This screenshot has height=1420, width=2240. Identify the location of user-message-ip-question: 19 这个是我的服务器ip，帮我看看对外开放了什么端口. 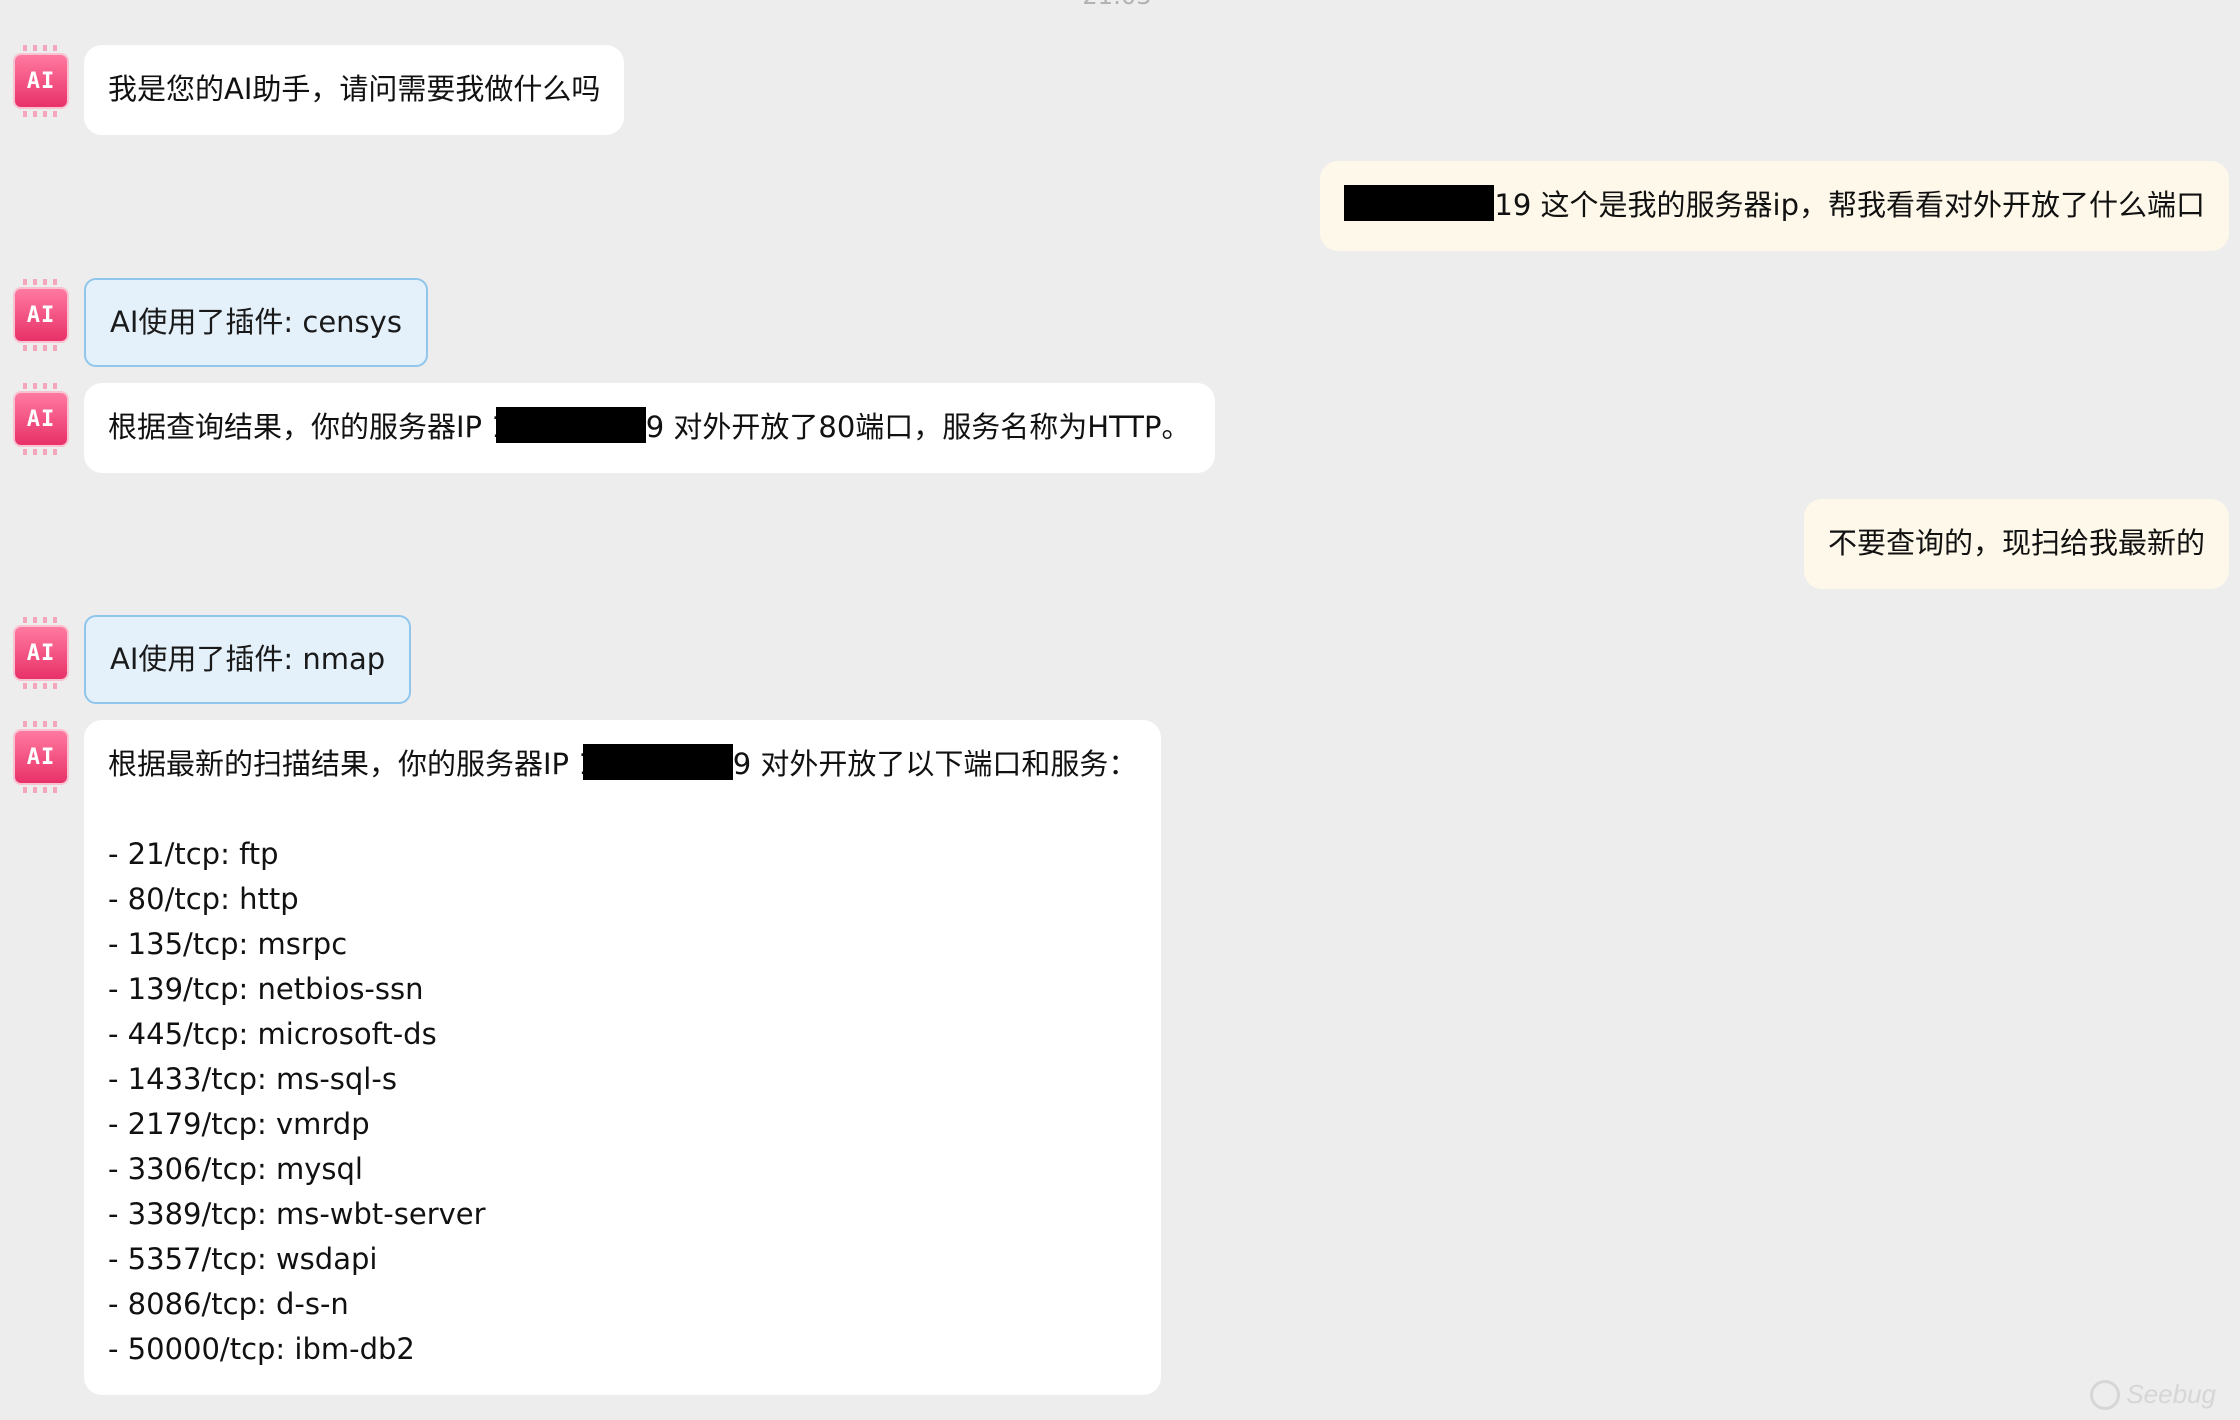
(1774, 206).